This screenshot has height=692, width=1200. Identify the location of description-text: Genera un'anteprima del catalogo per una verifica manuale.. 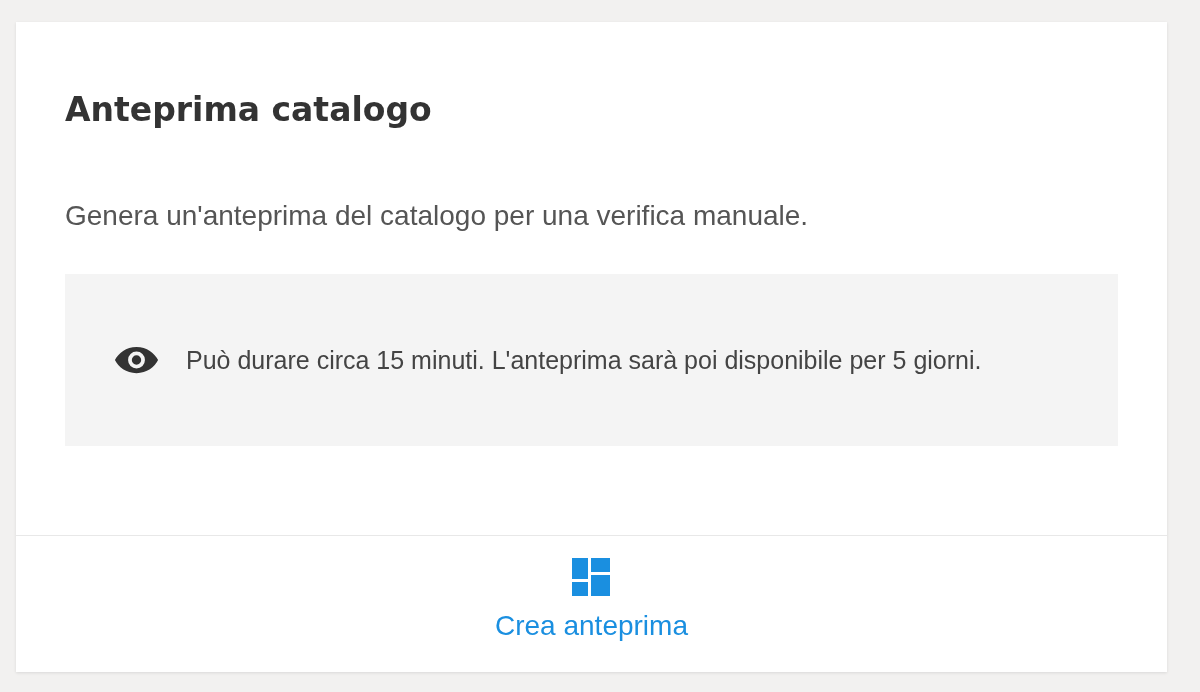
(437, 216).